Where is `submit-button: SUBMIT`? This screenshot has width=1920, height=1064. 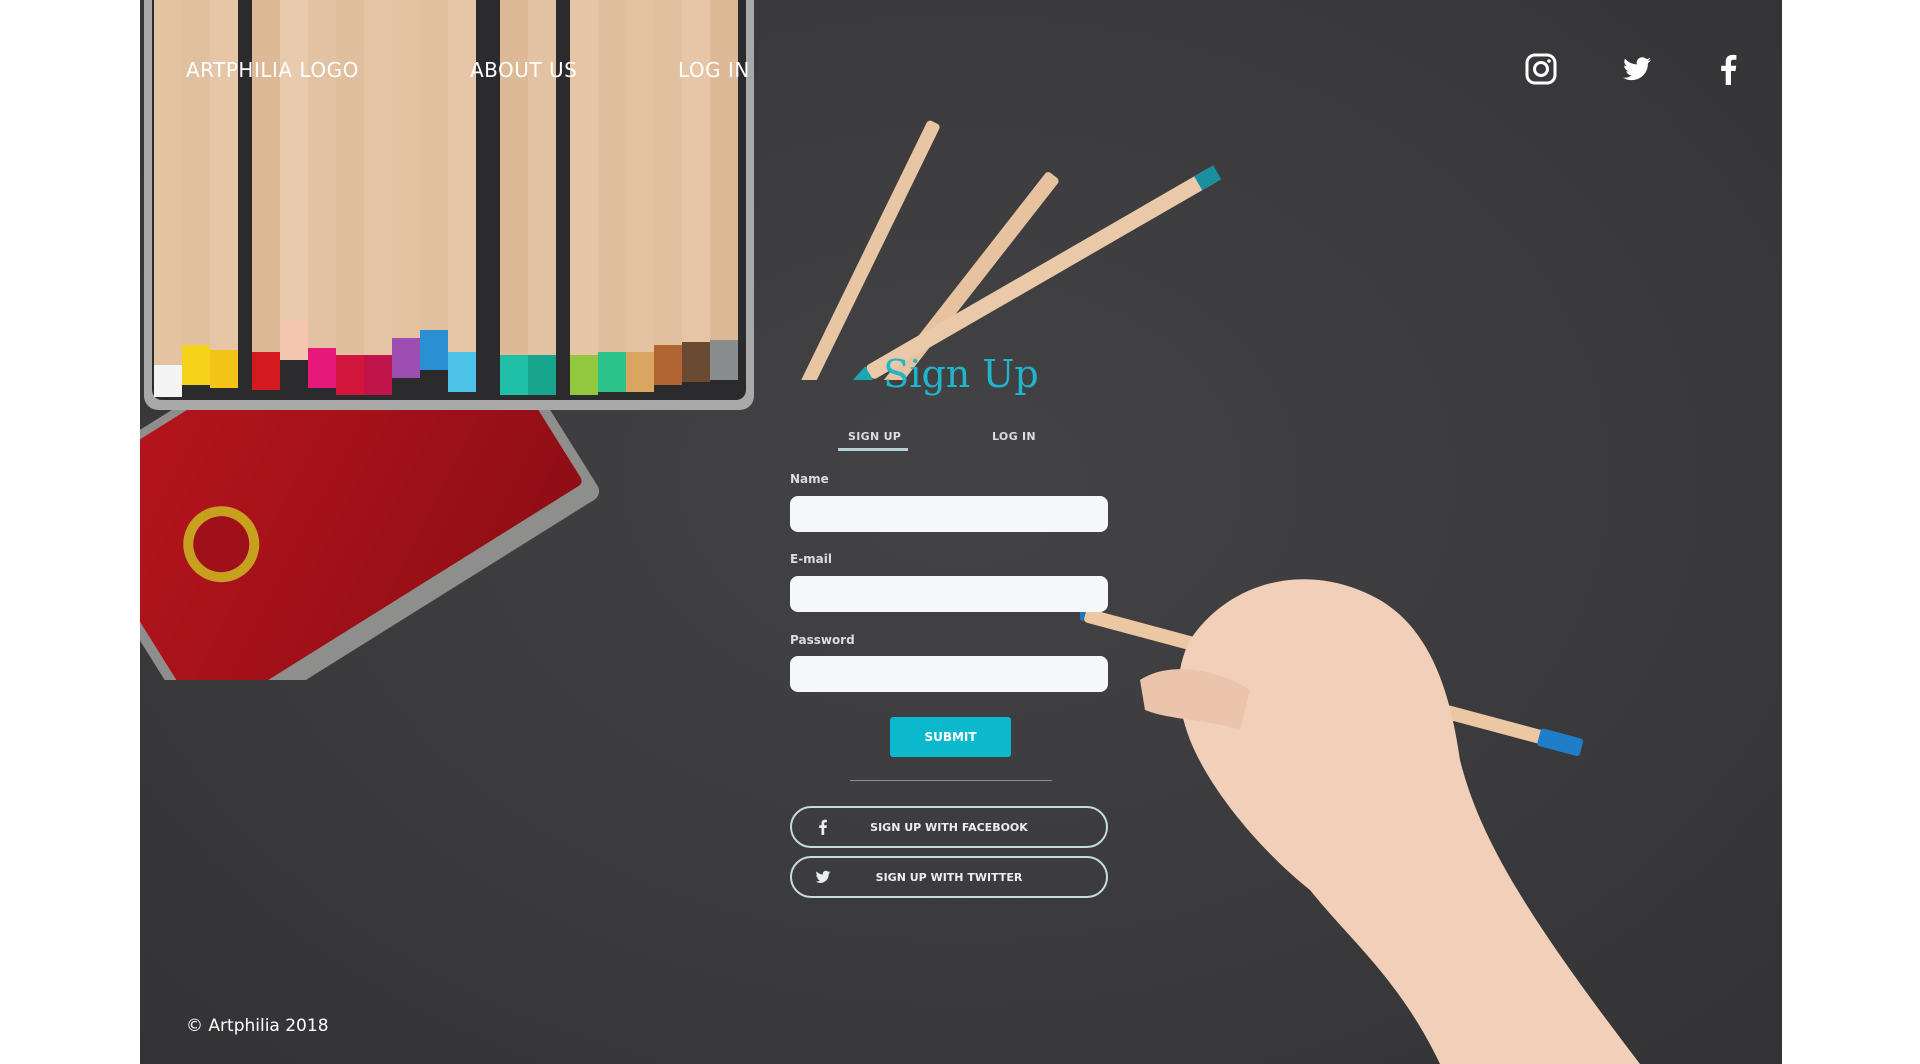
submit-button: SUBMIT is located at coordinates (950, 737).